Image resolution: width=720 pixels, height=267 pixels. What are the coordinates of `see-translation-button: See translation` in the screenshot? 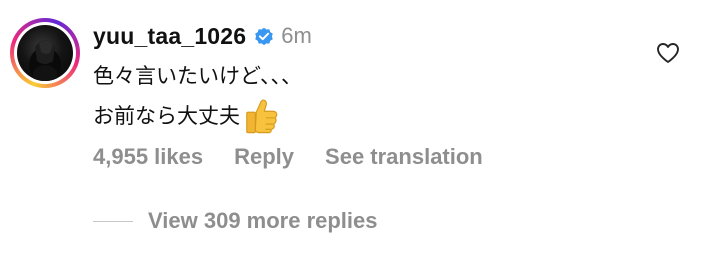 It's located at (404, 157).